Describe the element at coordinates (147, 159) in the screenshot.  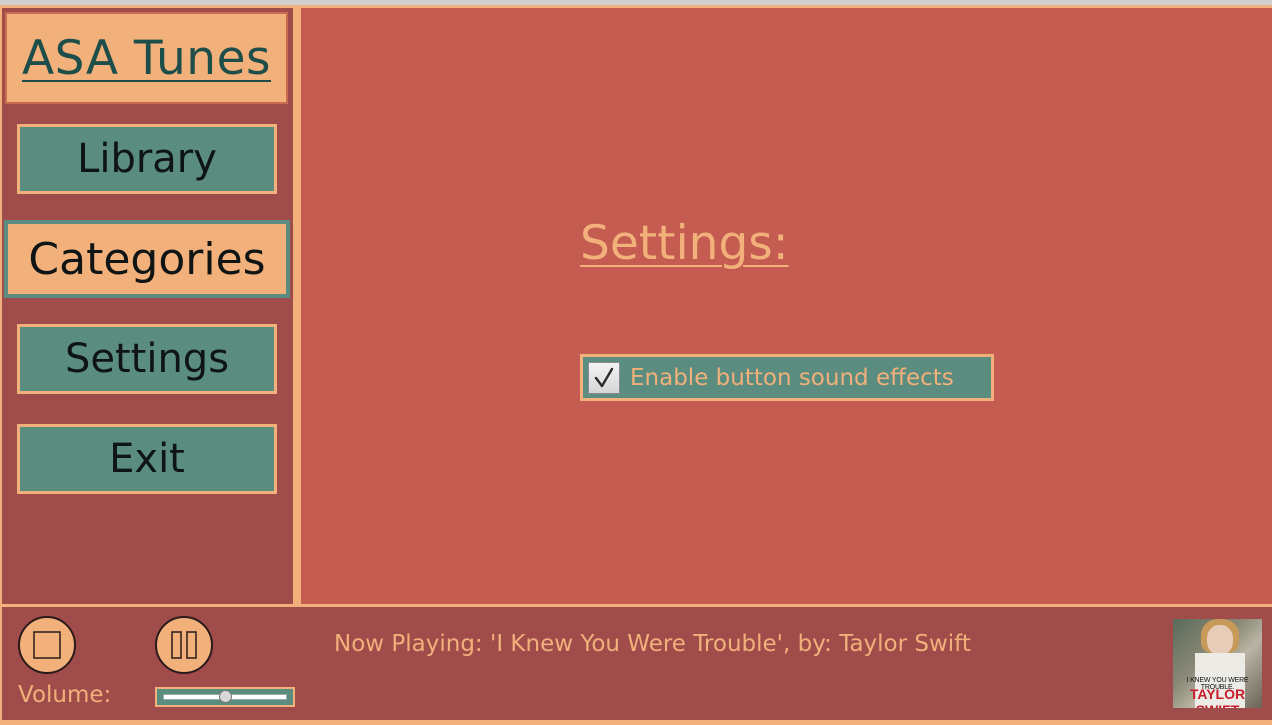
I see `library-button: Library` at that location.